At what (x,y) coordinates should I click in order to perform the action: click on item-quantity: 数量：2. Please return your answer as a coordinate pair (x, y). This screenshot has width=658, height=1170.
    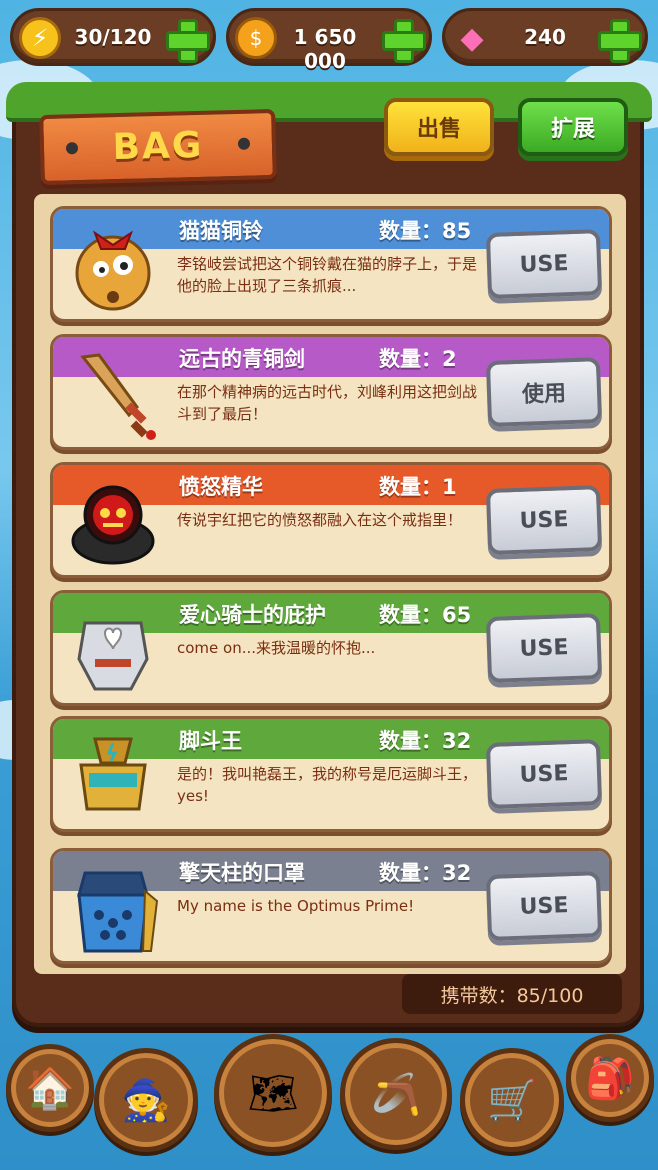
    Looking at the image, I should click on (418, 359).